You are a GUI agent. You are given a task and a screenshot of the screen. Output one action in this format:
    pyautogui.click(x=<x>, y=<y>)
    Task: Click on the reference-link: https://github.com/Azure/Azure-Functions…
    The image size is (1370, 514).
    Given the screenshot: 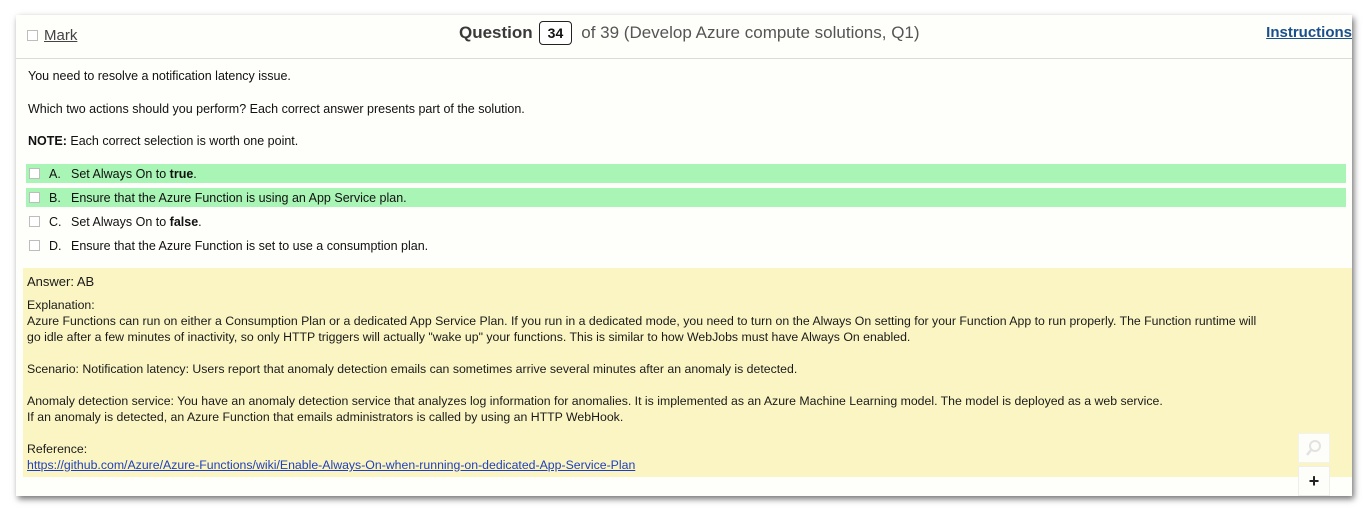 What is the action you would take?
    pyautogui.click(x=331, y=465)
    